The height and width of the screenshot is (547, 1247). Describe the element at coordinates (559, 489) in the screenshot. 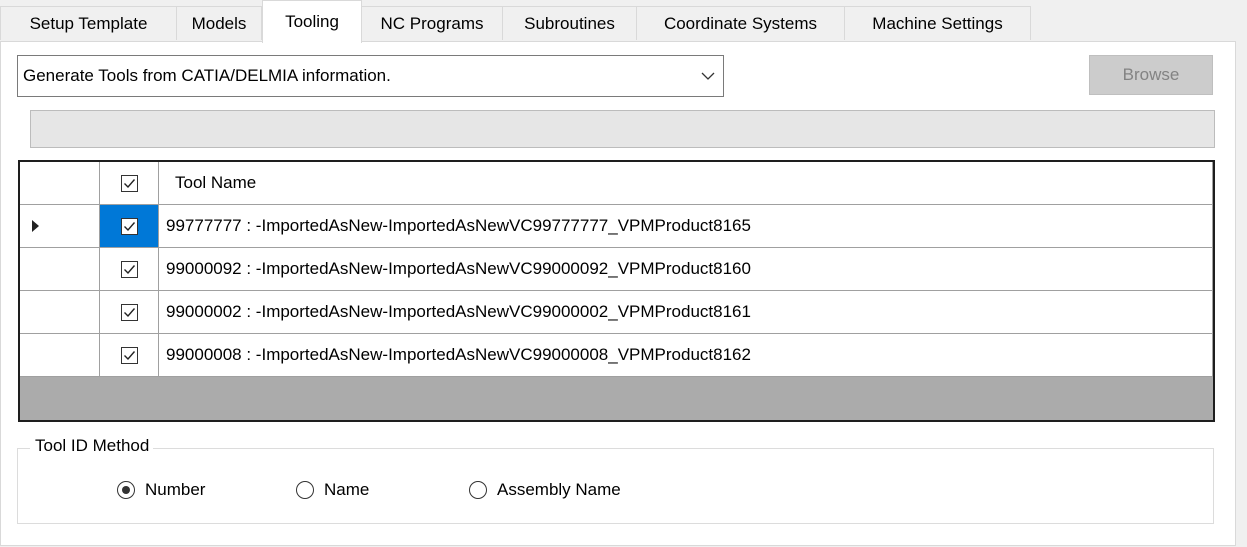

I see `radio-label: Assembly Name` at that location.